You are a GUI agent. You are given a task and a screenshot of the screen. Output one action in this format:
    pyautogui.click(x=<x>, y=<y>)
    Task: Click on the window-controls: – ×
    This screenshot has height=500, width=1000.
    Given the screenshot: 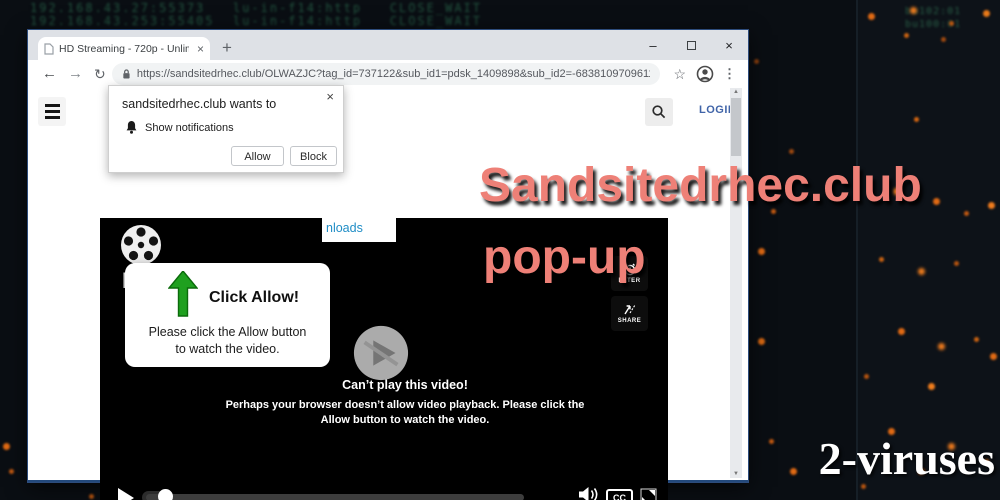 What is the action you would take?
    pyautogui.click(x=691, y=45)
    